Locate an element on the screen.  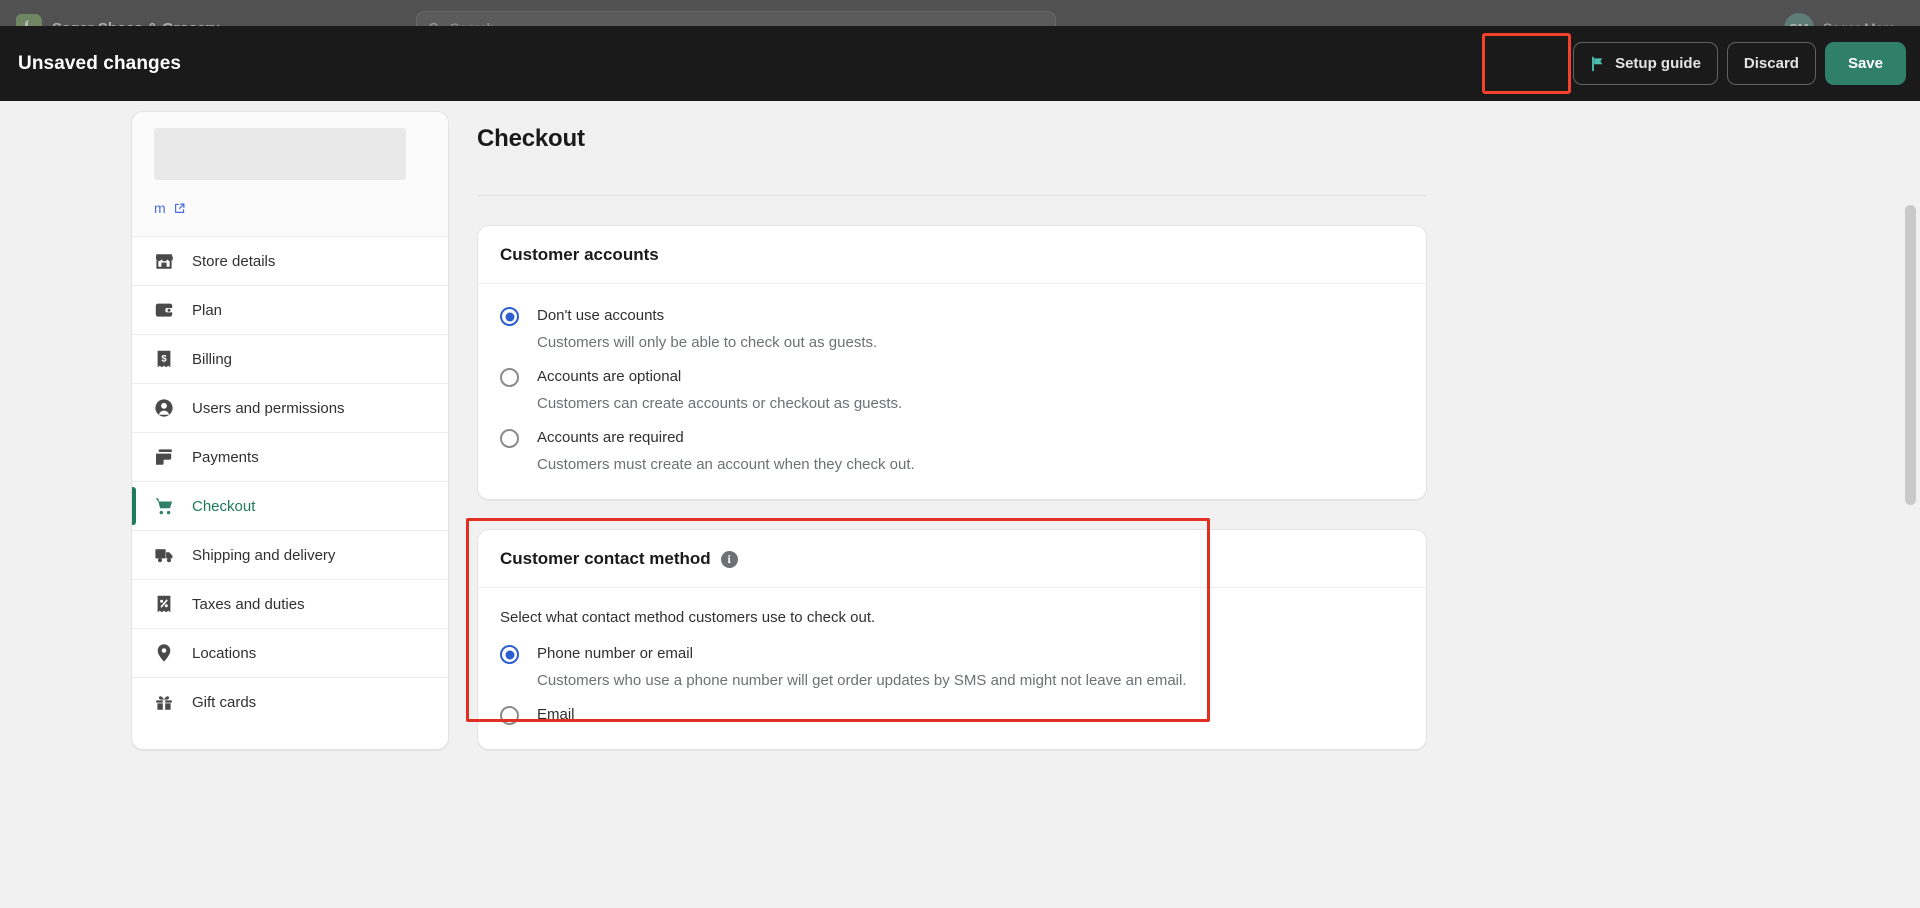
save-bar-actions: Setup guide Discard Save is located at coordinates (1739, 63).